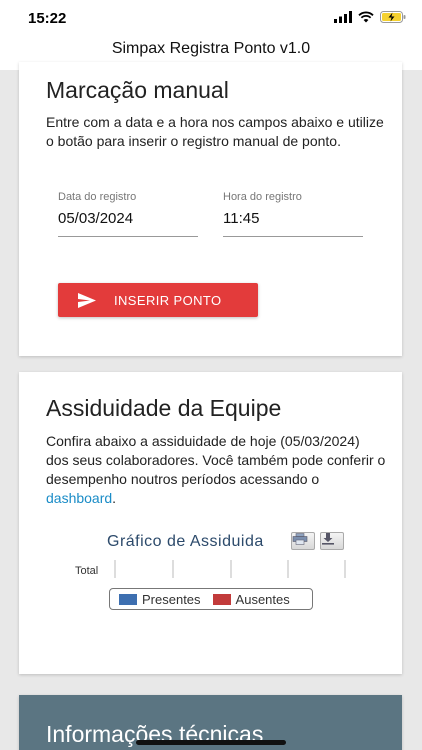  Describe the element at coordinates (211, 742) in the screenshot. I see `home-indicator` at that location.